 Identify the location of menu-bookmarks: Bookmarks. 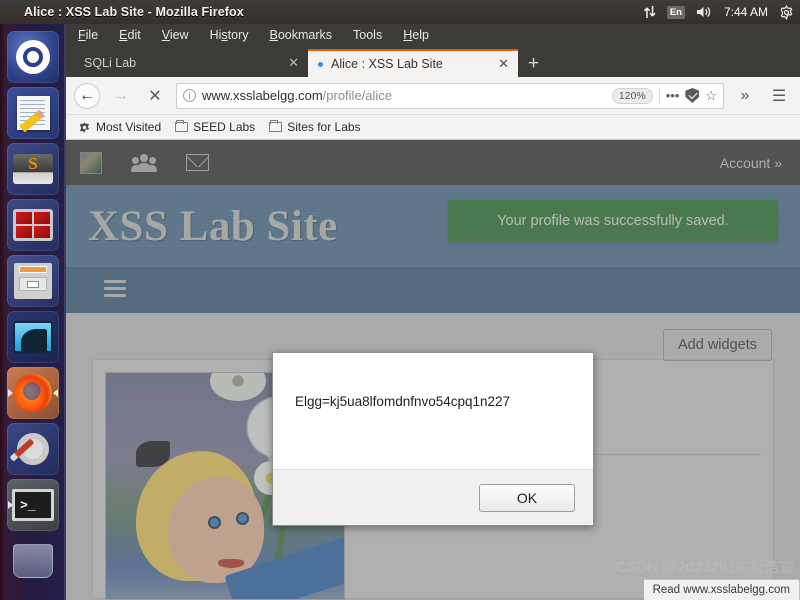
(301, 35).